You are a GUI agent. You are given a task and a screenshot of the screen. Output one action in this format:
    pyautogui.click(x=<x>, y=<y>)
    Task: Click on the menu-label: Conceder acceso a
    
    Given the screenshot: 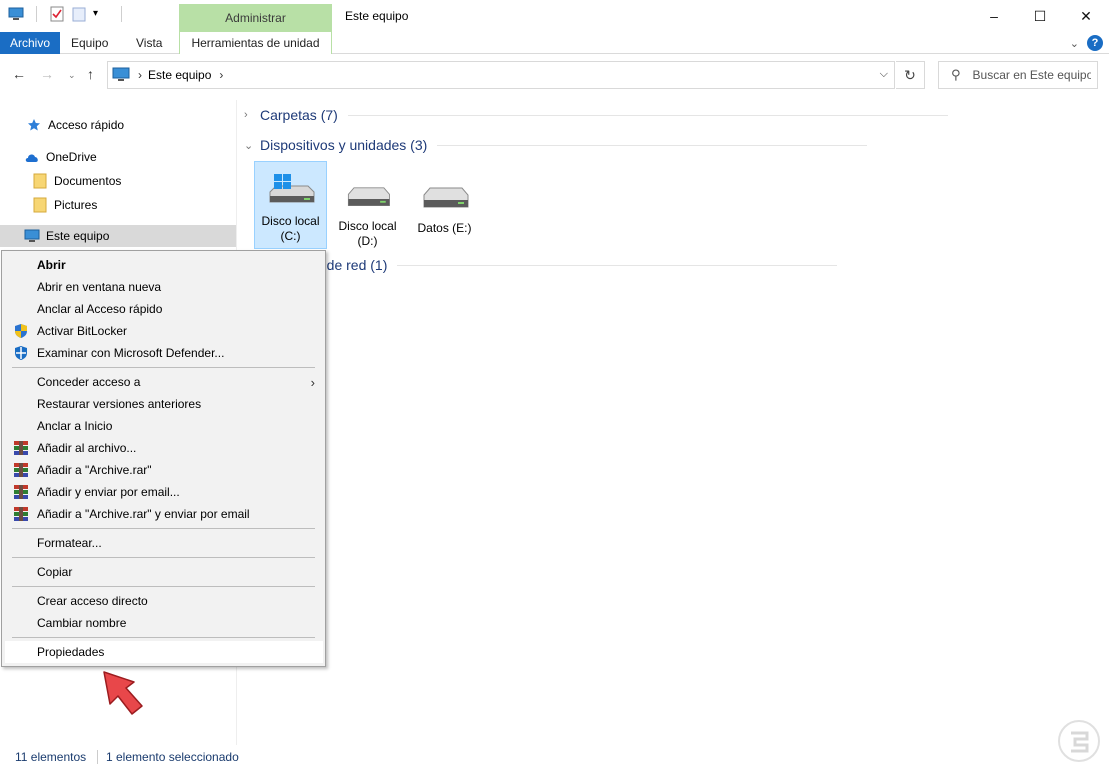 What is the action you would take?
    pyautogui.click(x=89, y=382)
    